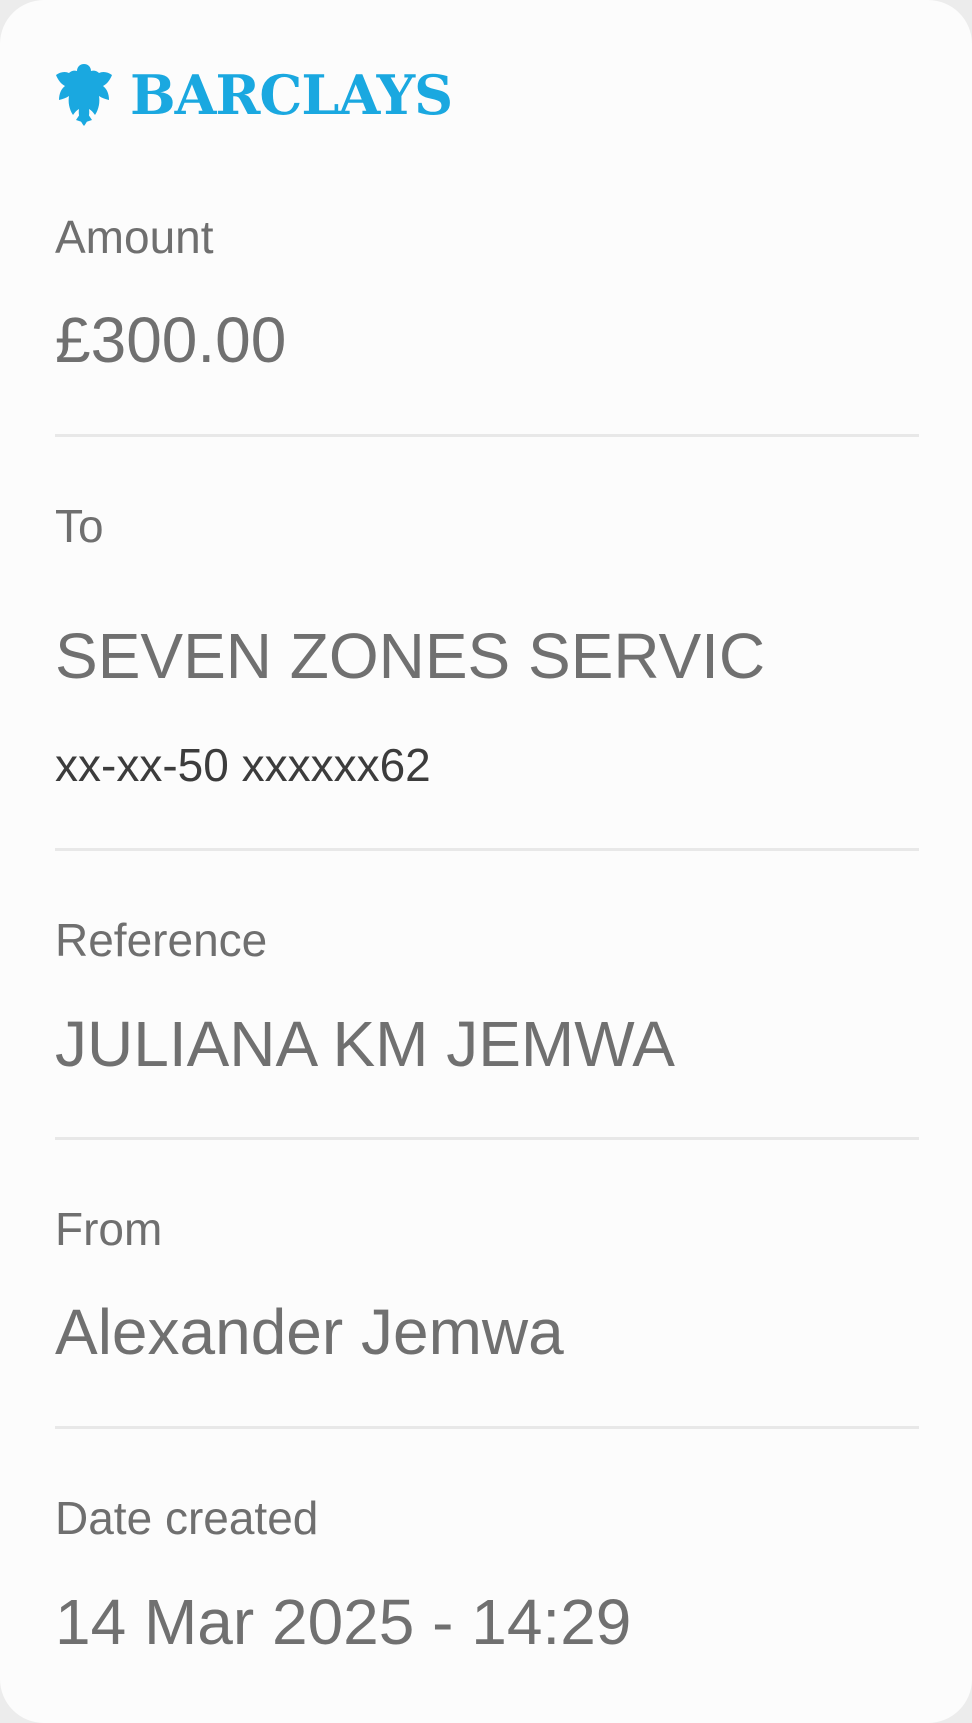 This screenshot has width=972, height=1723. What do you see at coordinates (109, 1229) in the screenshot?
I see `from-label: From` at bounding box center [109, 1229].